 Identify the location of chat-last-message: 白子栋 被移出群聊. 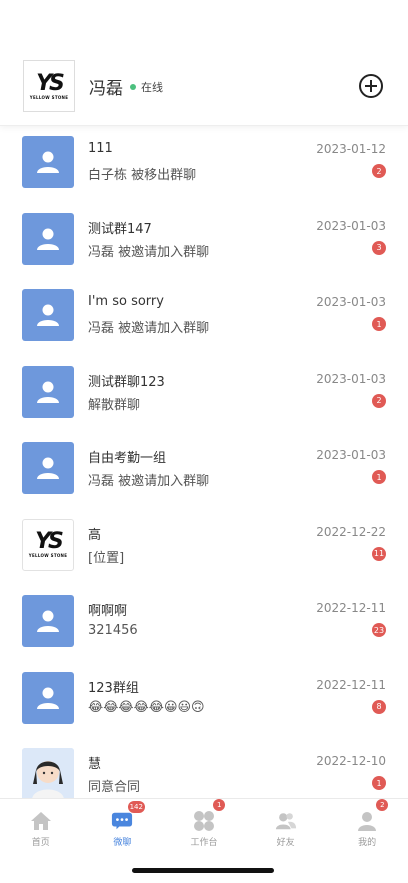
(142, 175).